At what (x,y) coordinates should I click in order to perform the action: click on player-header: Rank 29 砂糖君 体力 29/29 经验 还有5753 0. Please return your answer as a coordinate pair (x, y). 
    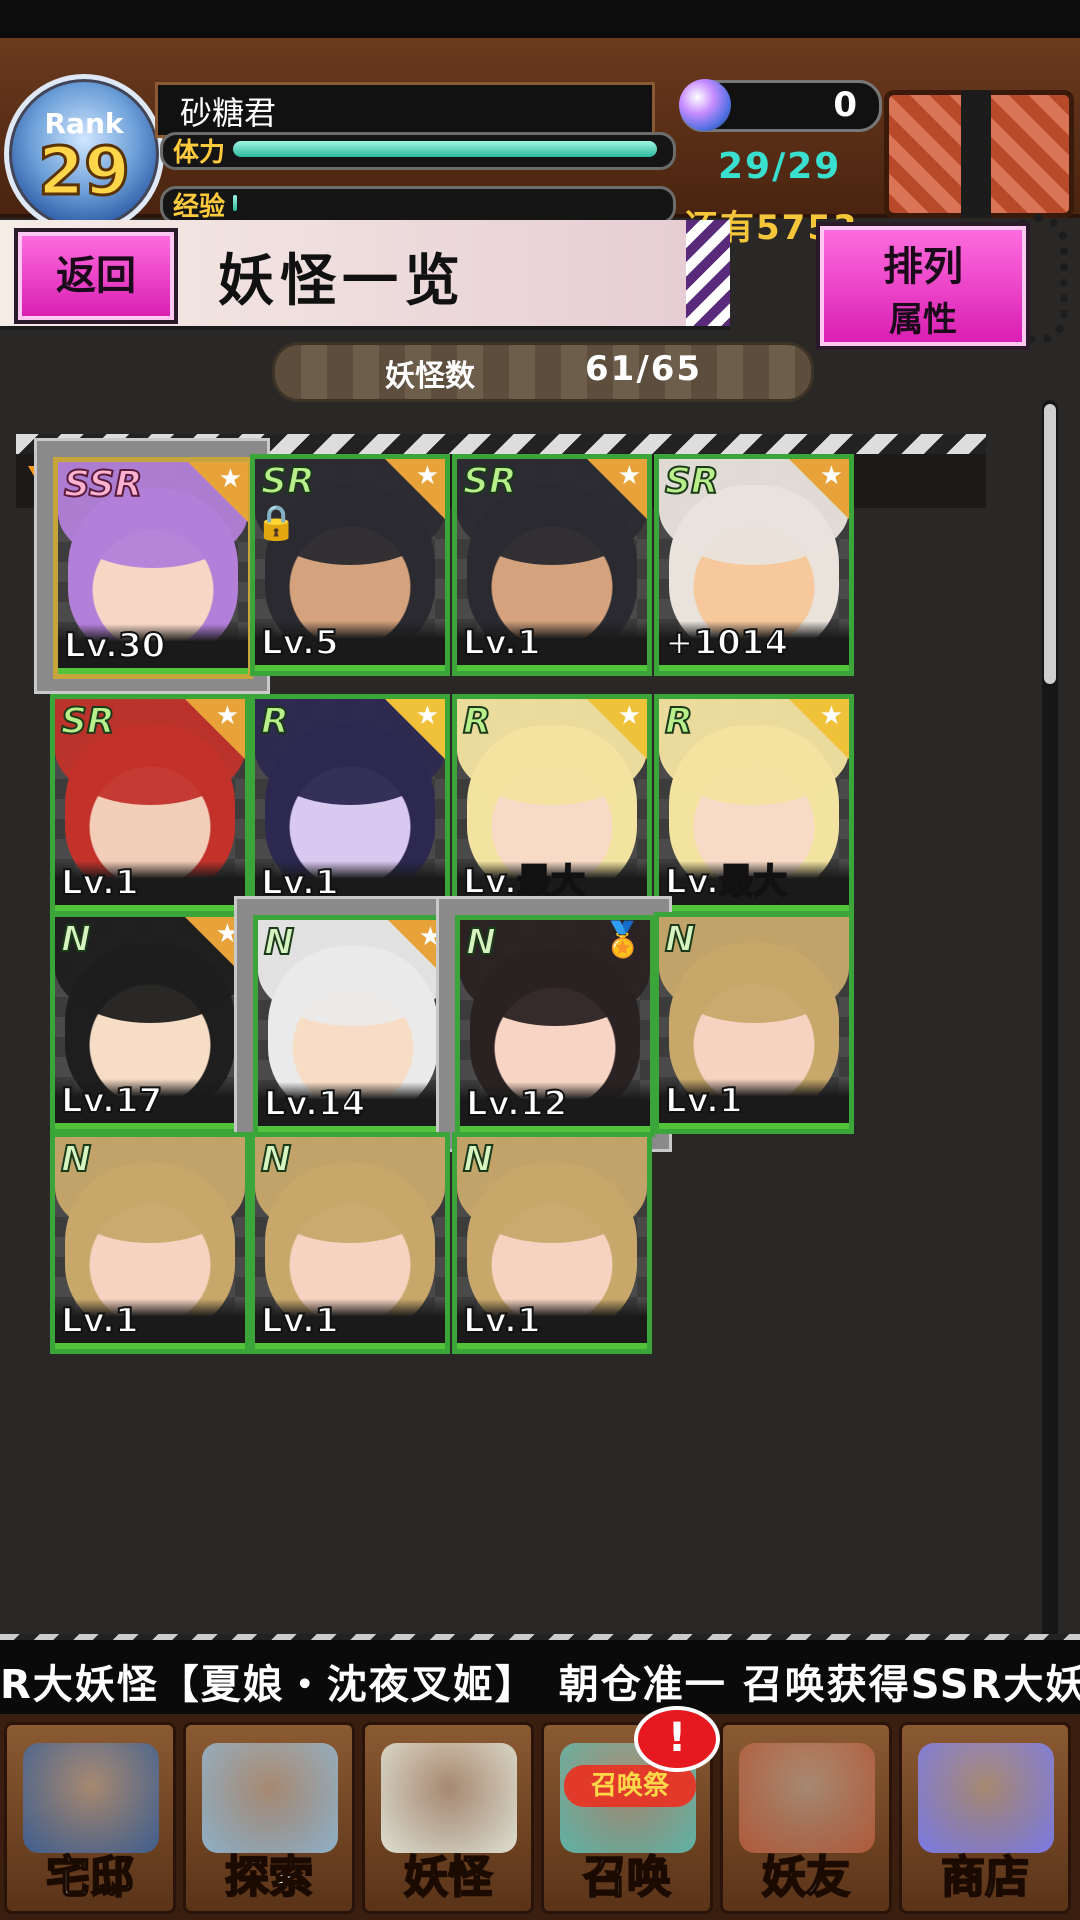
    Looking at the image, I should click on (540, 143).